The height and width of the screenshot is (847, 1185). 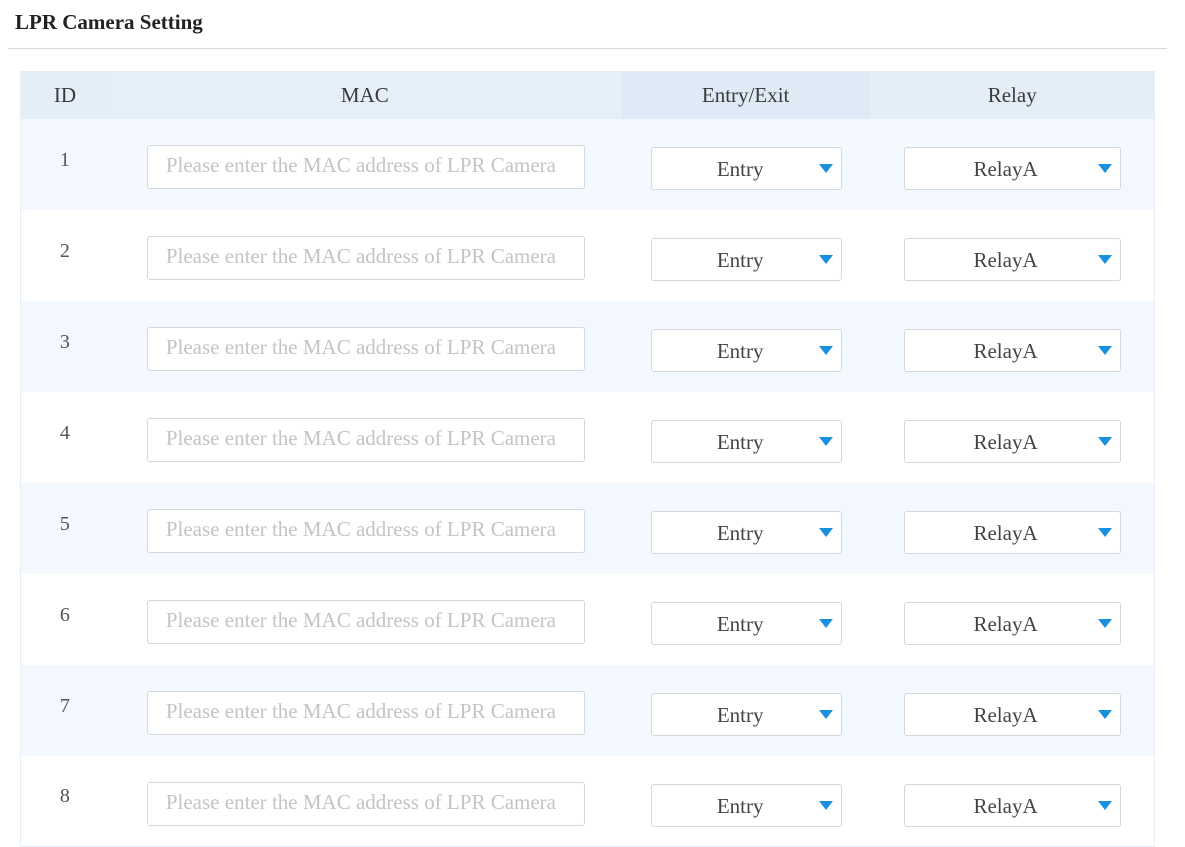 I want to click on row-id-cell: 1, so click(x=65, y=164).